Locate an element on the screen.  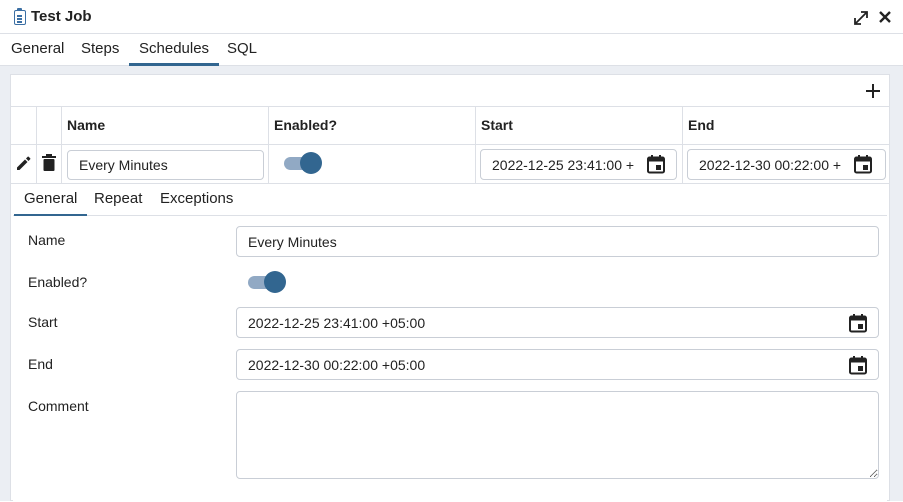
subtab-general: General is located at coordinates (51, 200).